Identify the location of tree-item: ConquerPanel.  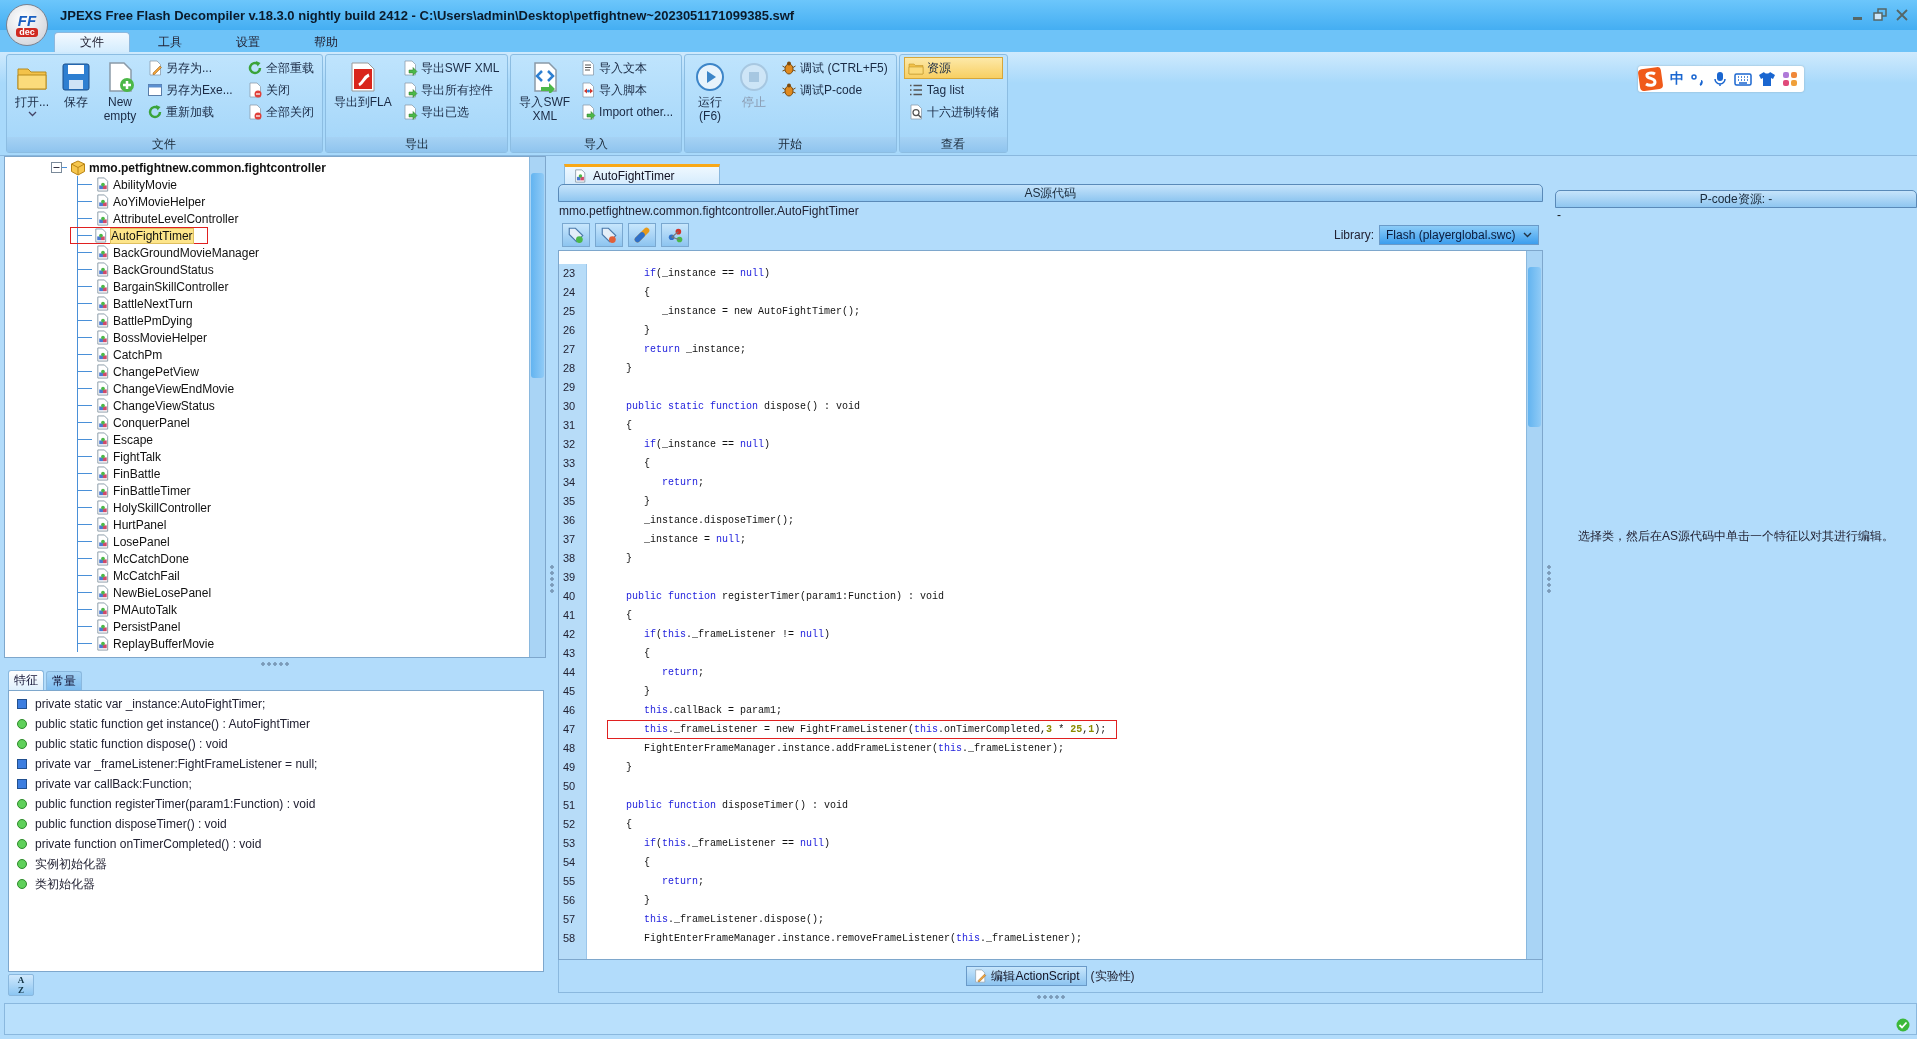
(142, 422).